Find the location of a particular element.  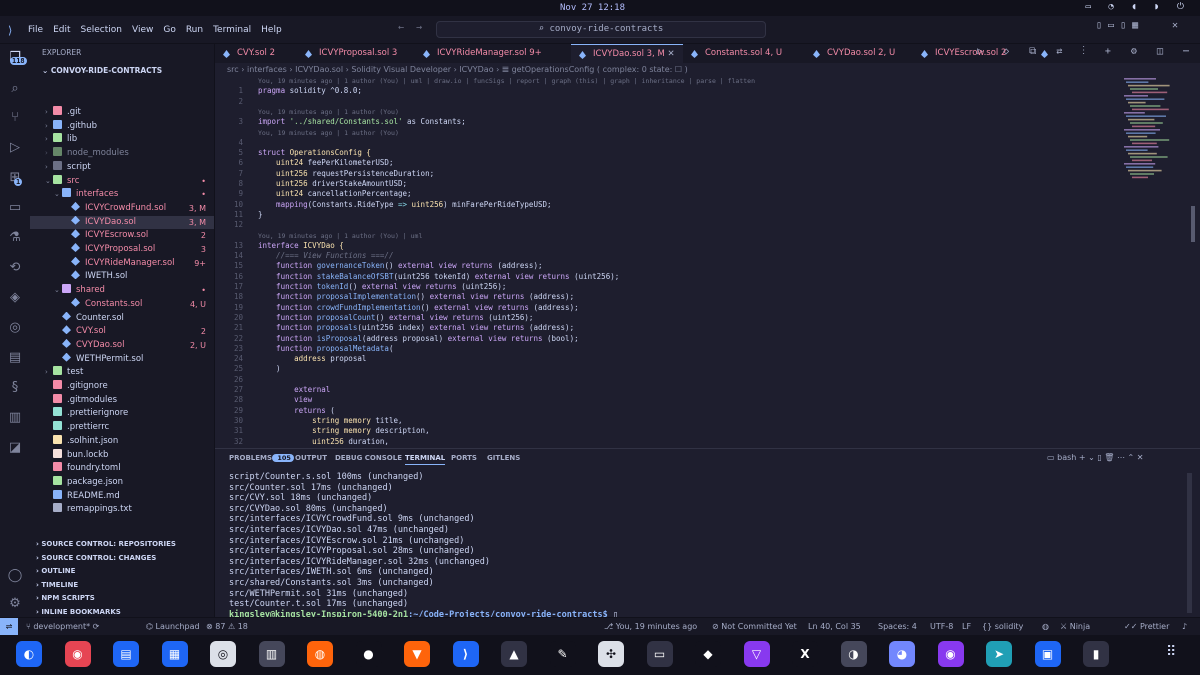

firefox-icon: ◉ is located at coordinates (77, 654).